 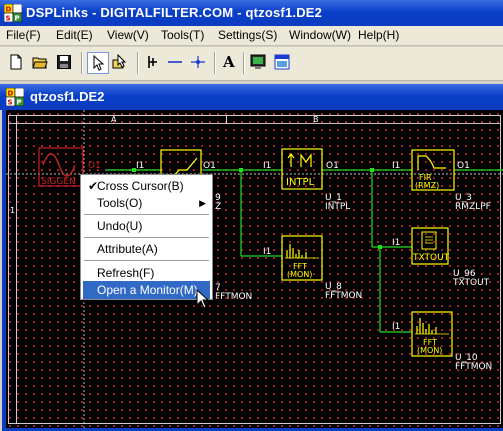 I want to click on context-menu-refresh: Refresh(F), so click(x=146, y=273).